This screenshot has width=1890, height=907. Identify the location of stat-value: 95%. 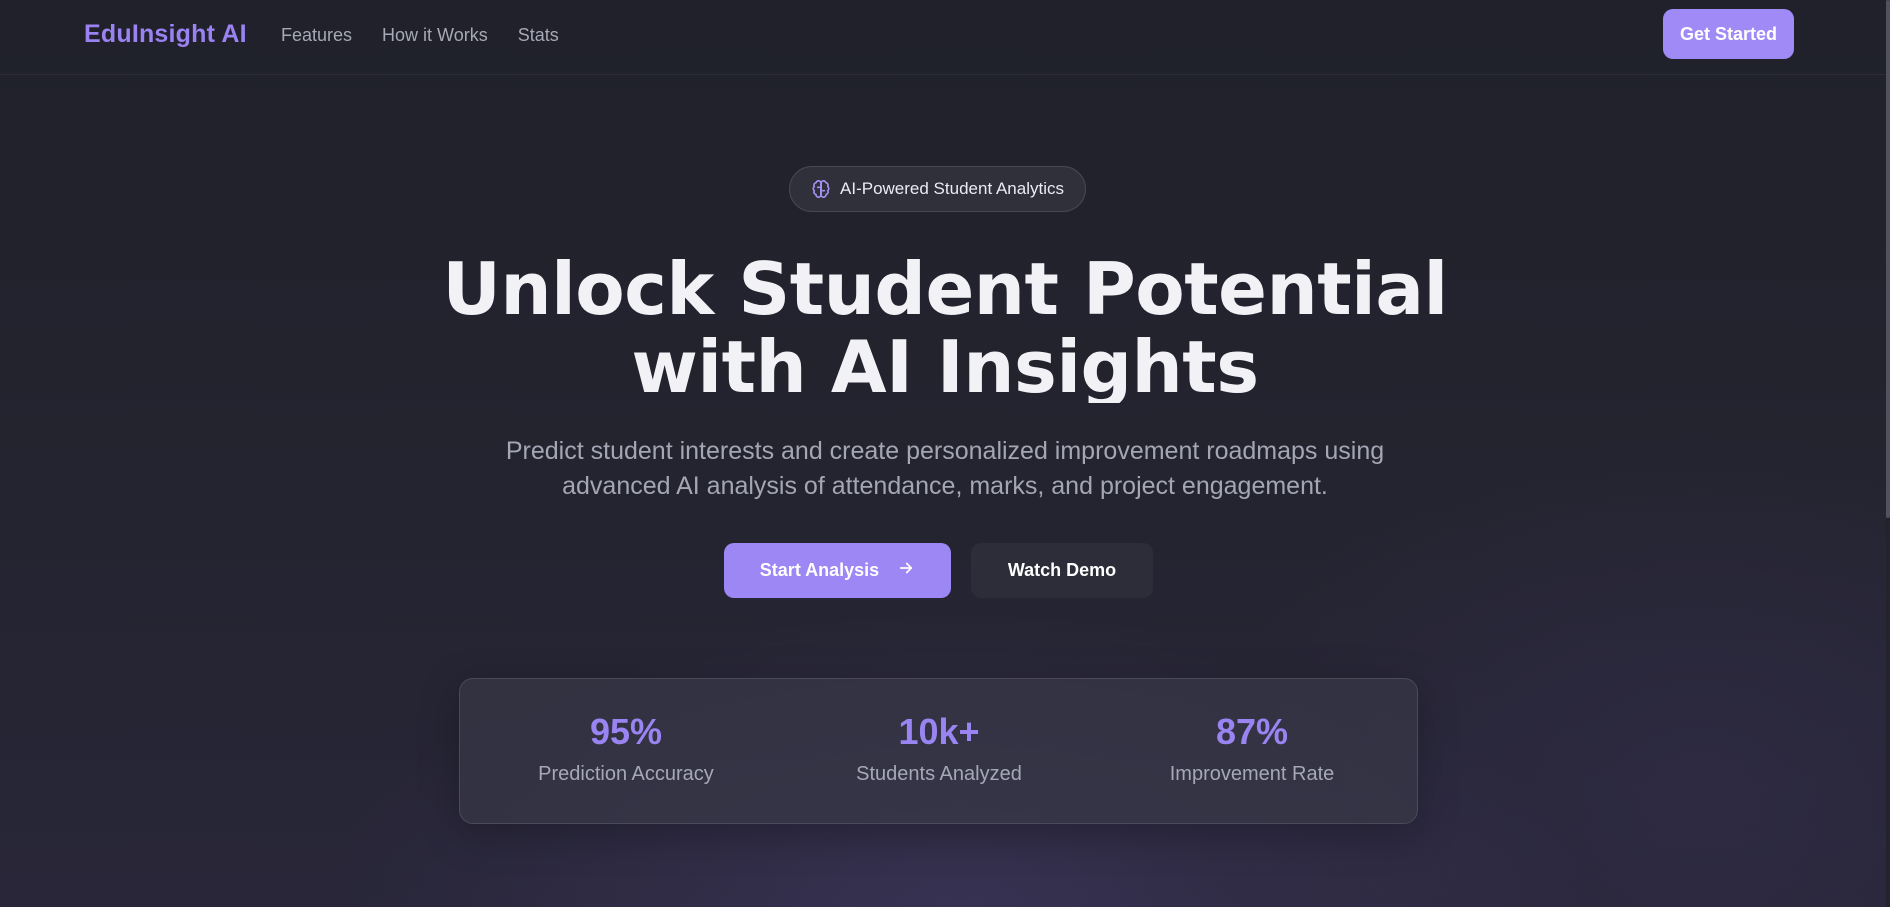
(626, 731).